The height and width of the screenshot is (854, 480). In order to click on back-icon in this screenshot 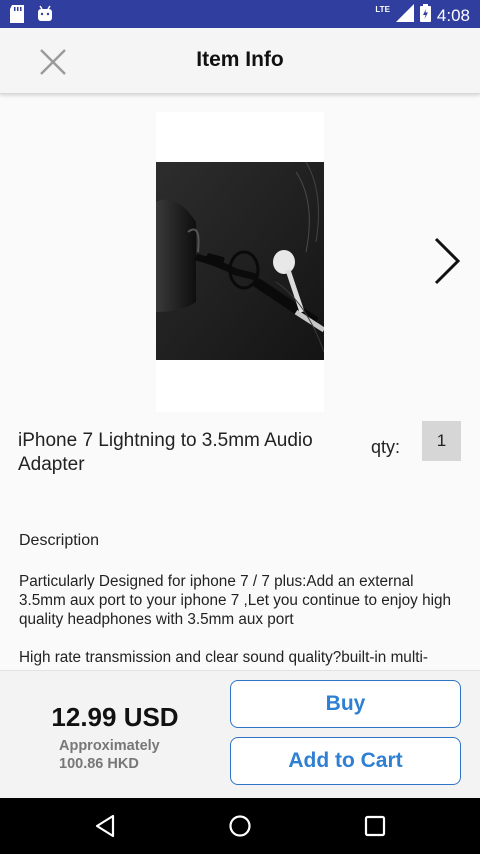, I will do `click(105, 826)`.